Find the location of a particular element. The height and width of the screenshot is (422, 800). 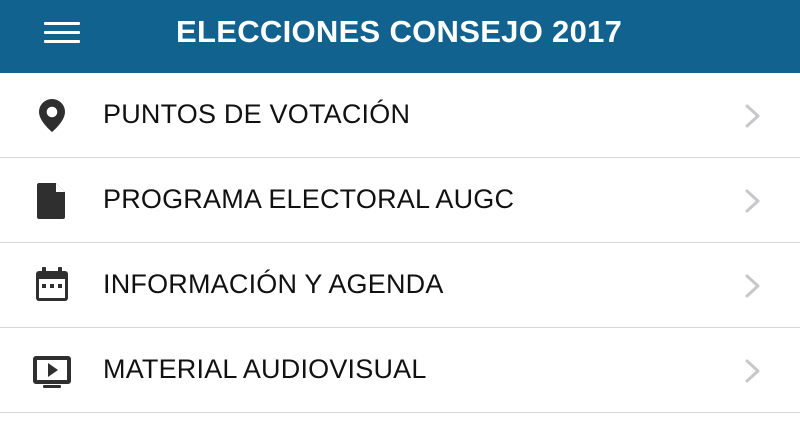

calendar-icon is located at coordinates (52, 284).